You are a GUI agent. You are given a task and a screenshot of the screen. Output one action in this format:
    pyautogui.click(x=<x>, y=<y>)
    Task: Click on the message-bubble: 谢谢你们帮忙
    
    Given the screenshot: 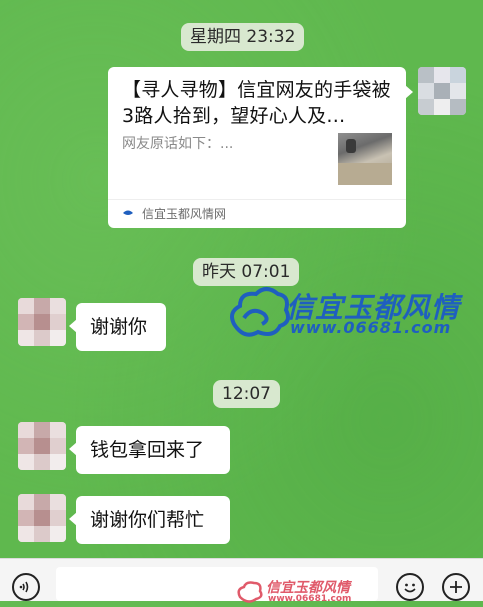 What is the action you would take?
    pyautogui.click(x=149, y=520)
    